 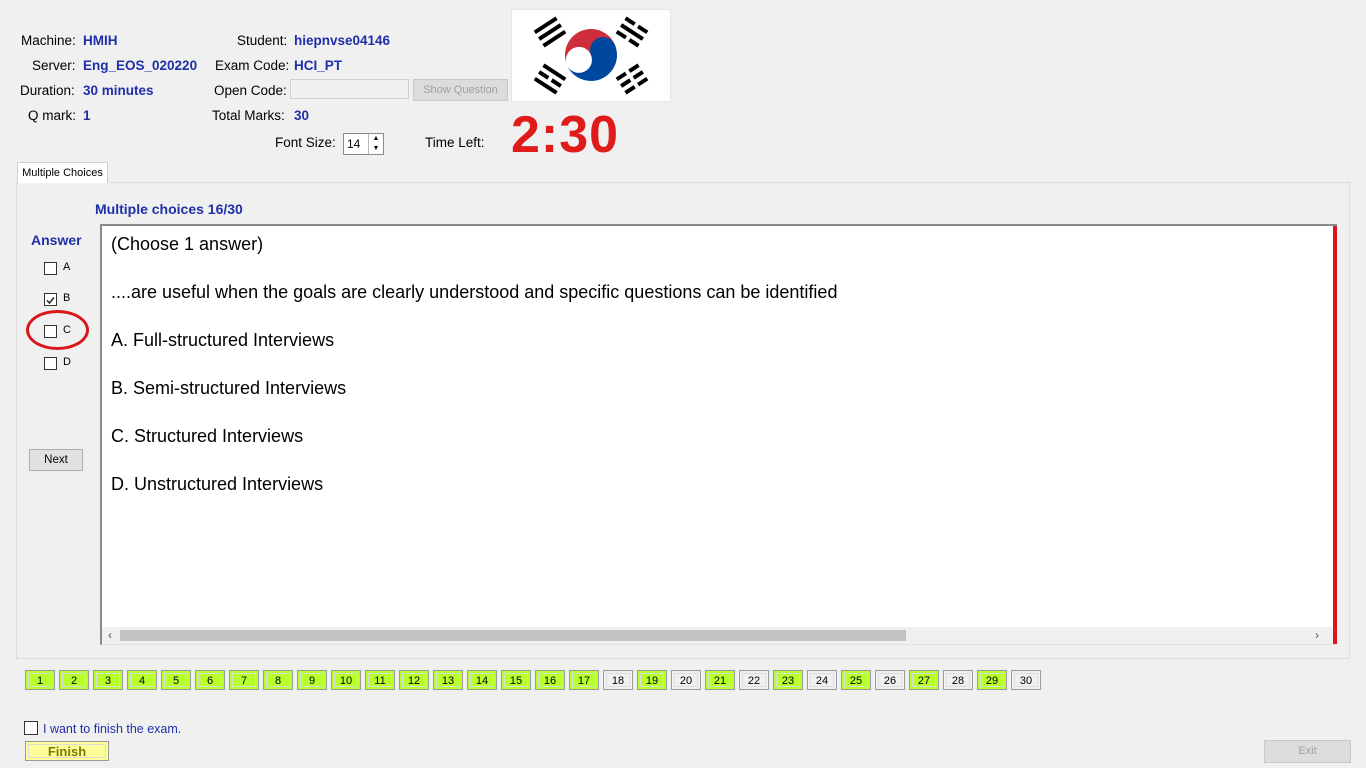 I want to click on server-label: Server:, so click(x=54, y=65).